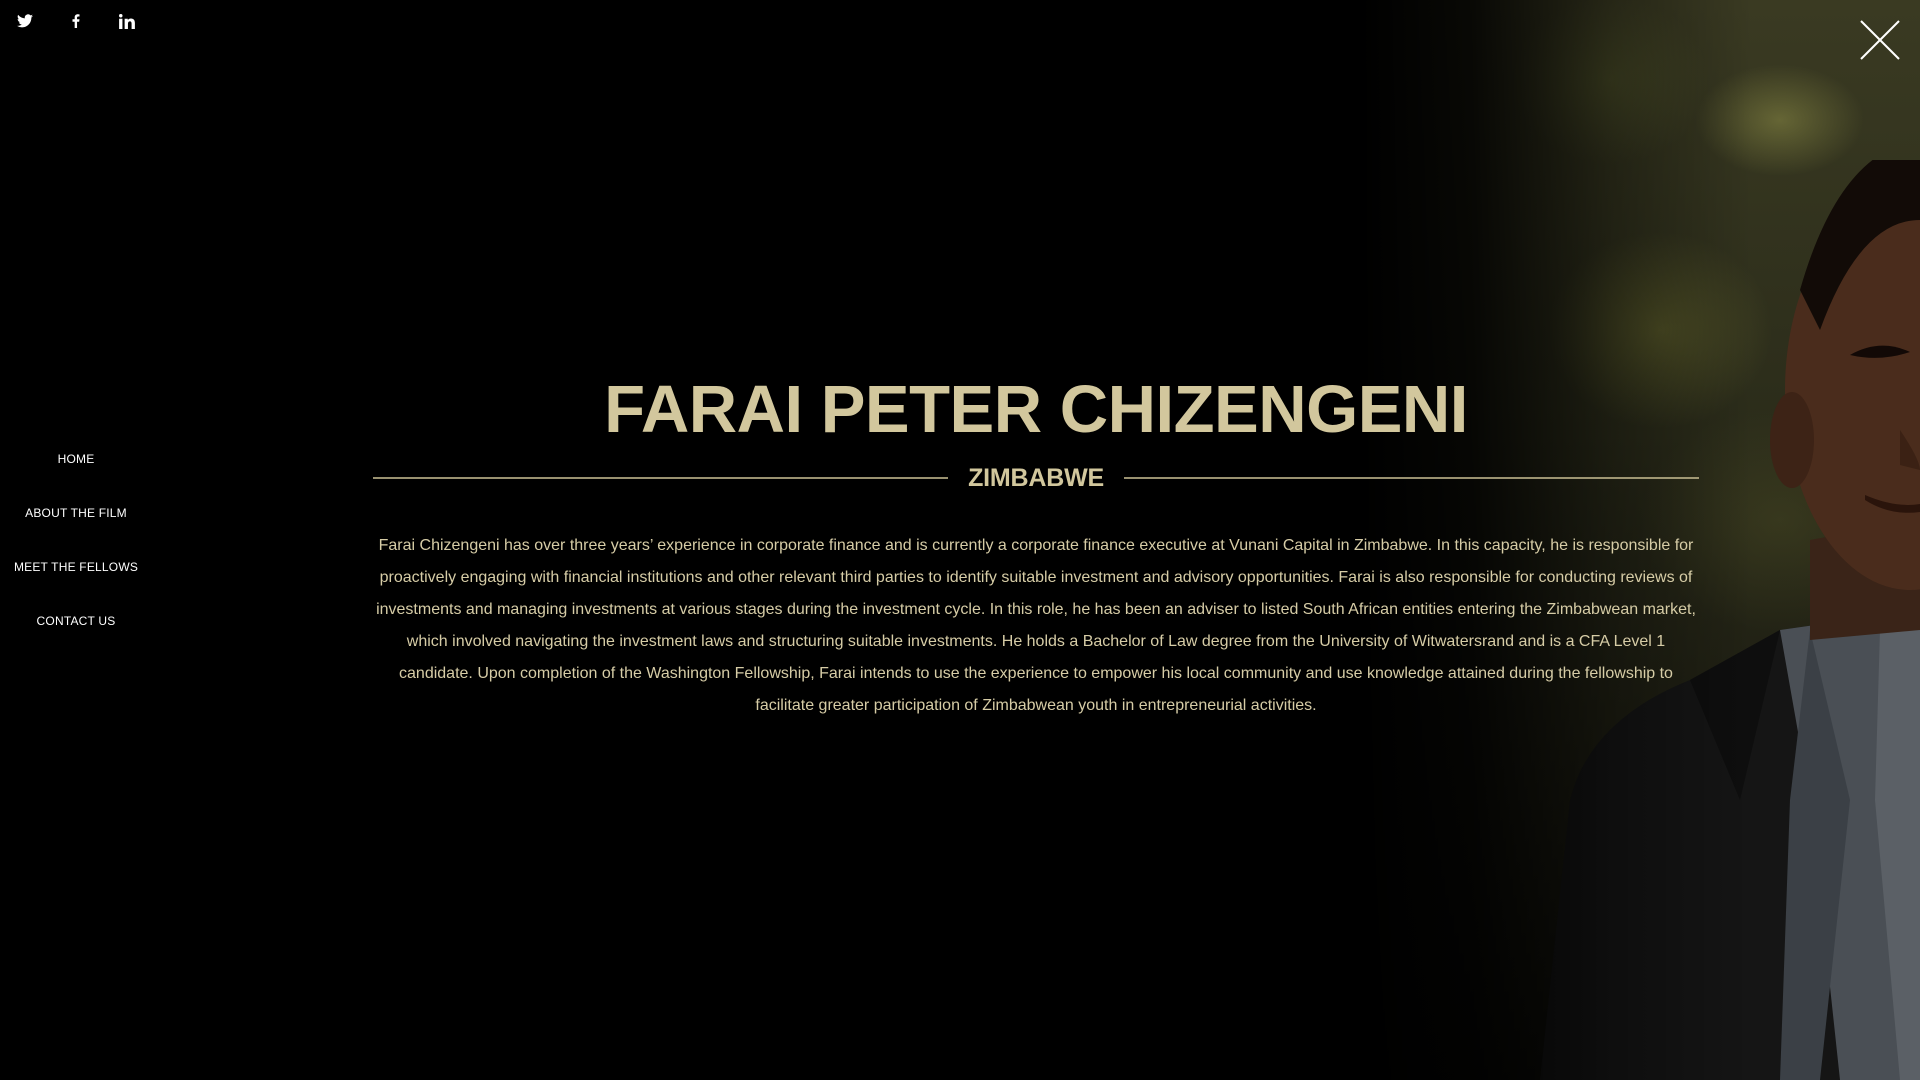 This screenshot has width=1920, height=1080. I want to click on close-button, so click(1880, 40).